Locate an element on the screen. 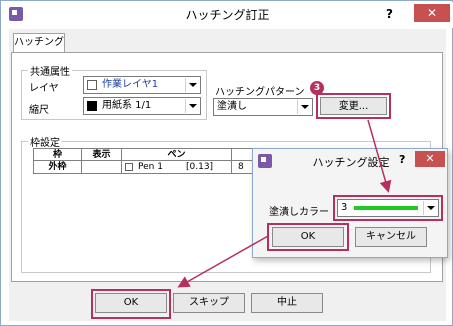 The height and width of the screenshot is (326, 453). arrow-to-fill-color is located at coordinates (379, 156).